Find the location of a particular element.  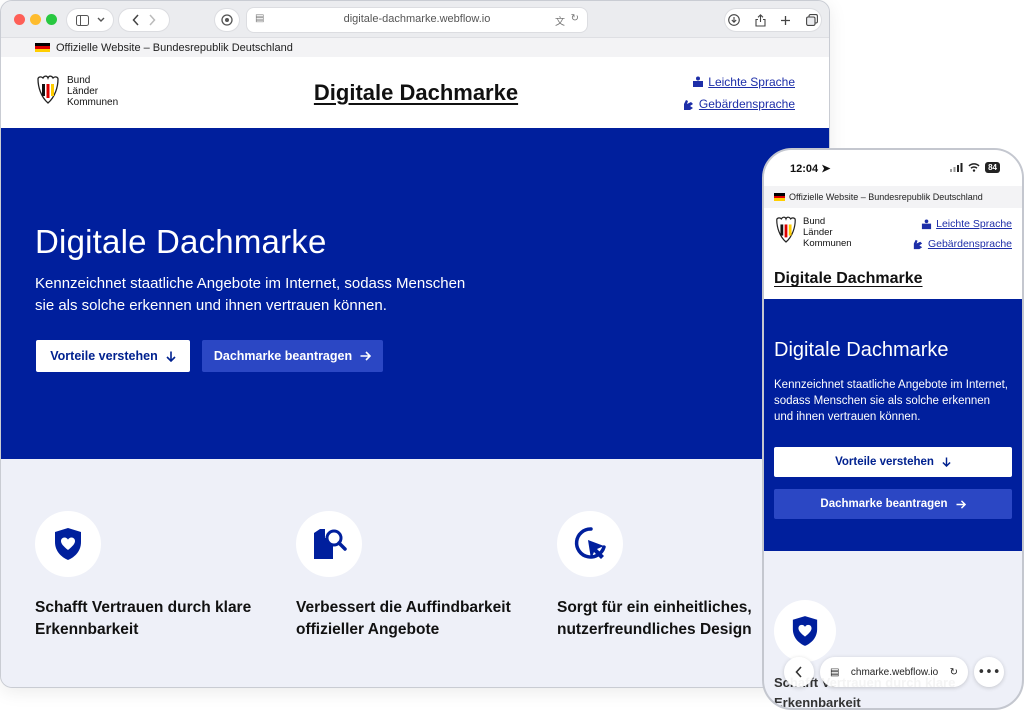

mobile-browser-bar: ▤ chmarke.webflow.io ↻ ••• is located at coordinates (894, 672).